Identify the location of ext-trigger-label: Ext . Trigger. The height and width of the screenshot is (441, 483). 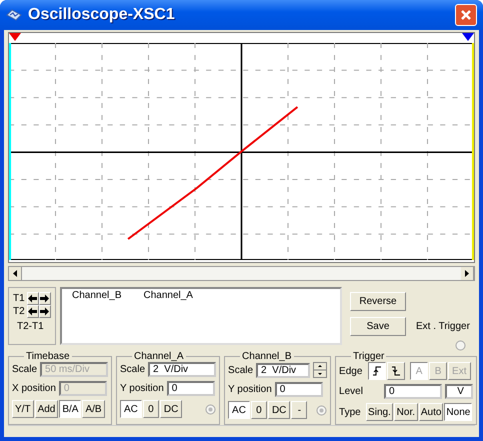
(443, 326).